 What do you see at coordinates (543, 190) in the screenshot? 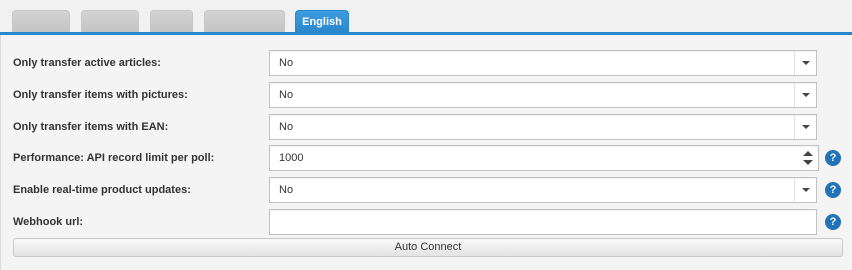
I see `realtime-updates-select: No` at bounding box center [543, 190].